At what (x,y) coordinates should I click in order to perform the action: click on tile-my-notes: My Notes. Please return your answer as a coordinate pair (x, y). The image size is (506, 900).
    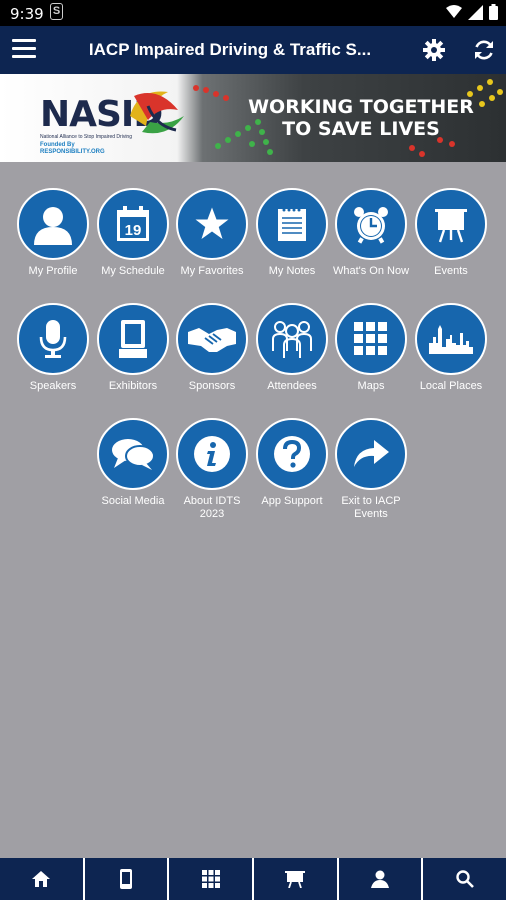
    Looking at the image, I should click on (292, 233).